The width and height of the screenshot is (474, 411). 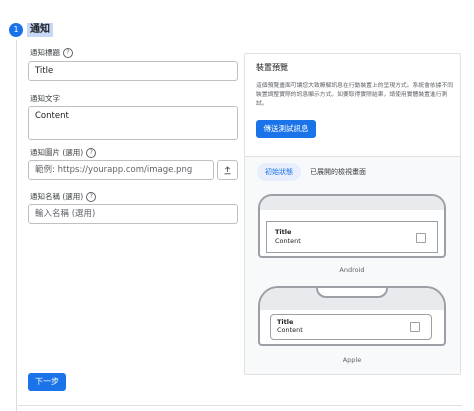 I want to click on send-test-message-button: 傳送測試訊息, so click(x=286, y=129).